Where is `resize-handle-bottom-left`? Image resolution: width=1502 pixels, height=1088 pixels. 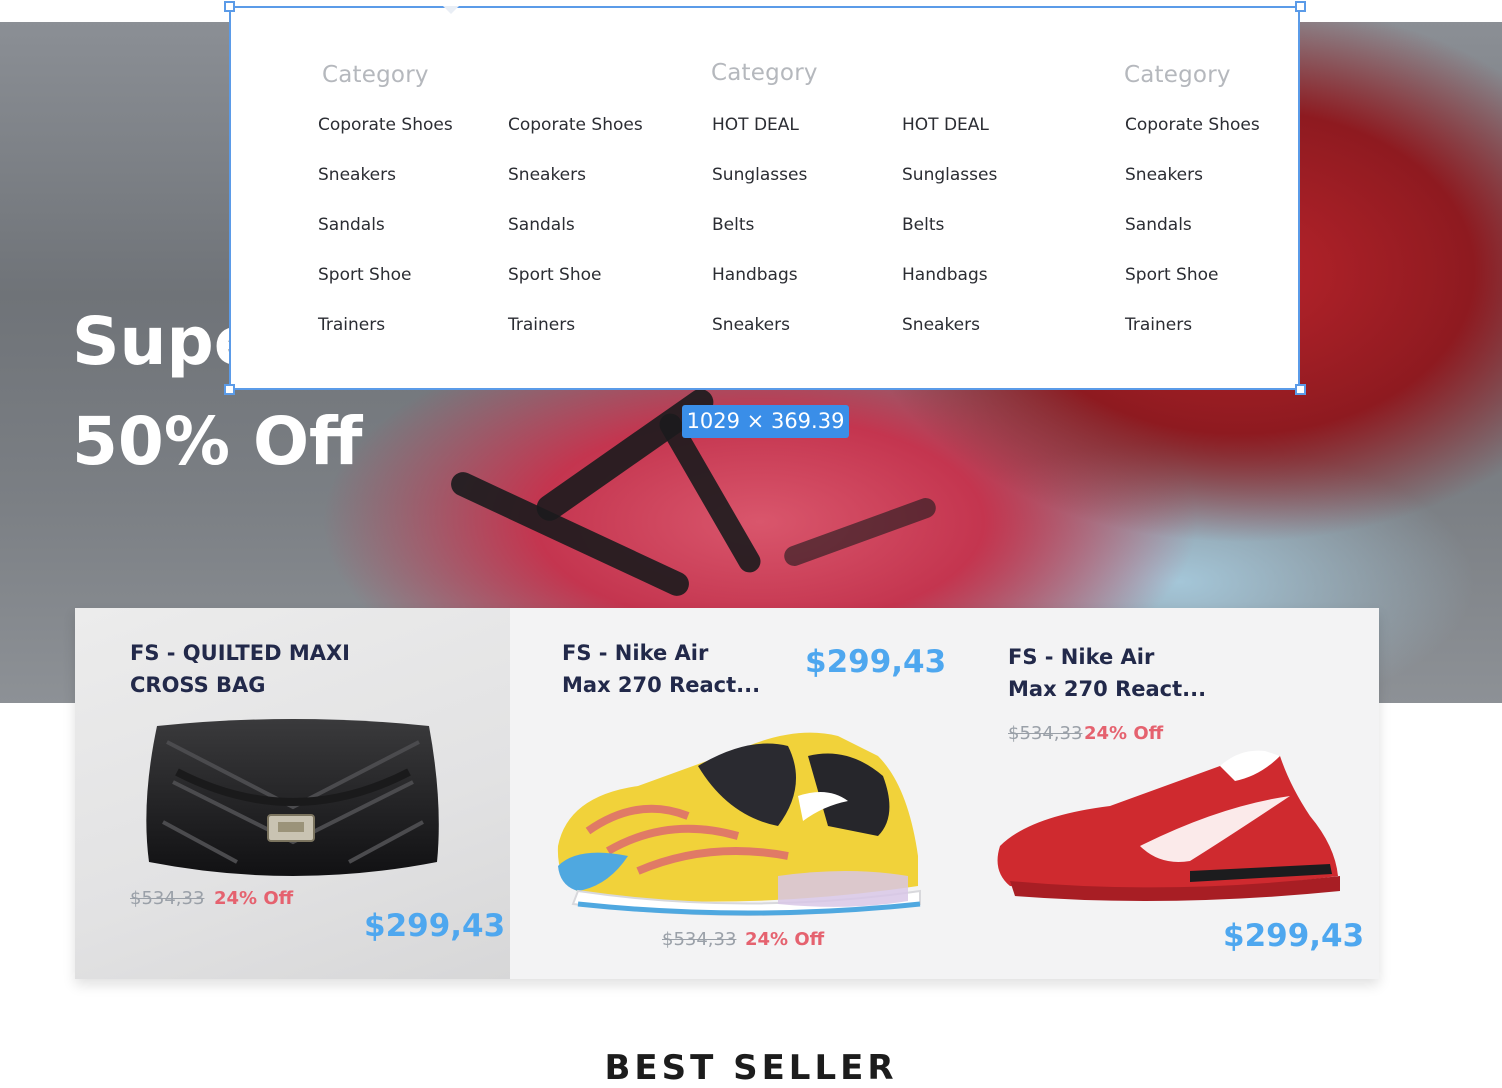
resize-handle-bottom-left is located at coordinates (229, 389).